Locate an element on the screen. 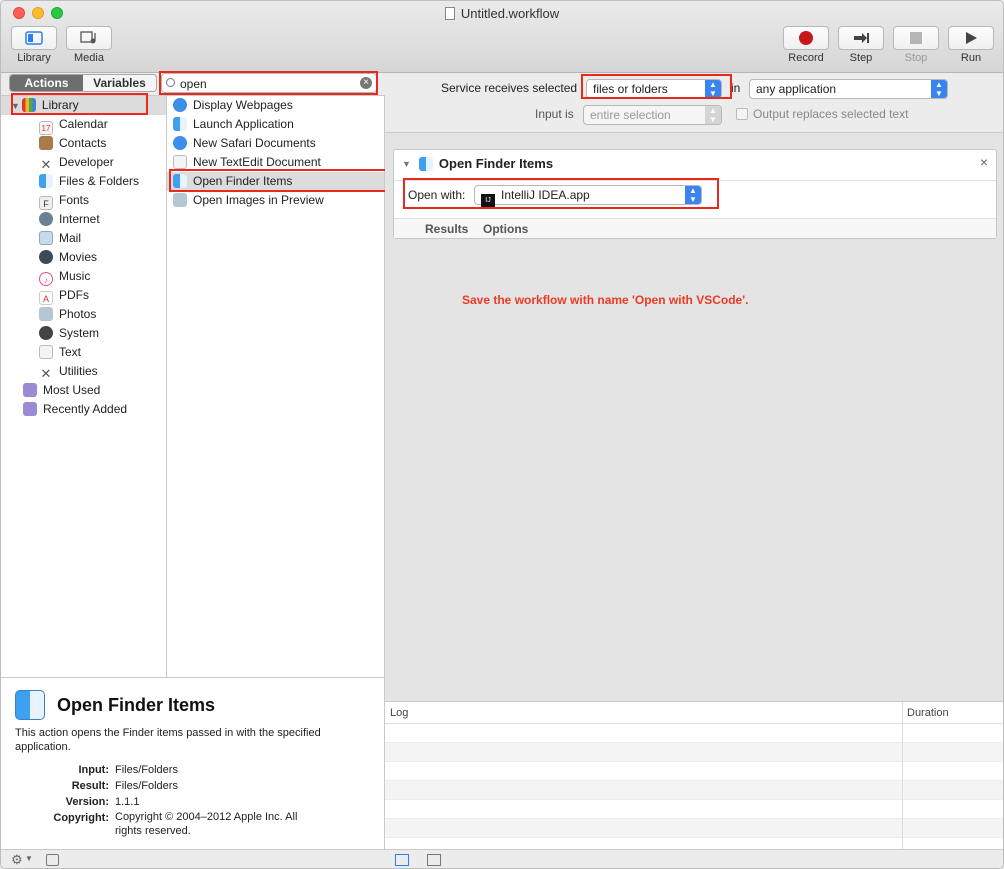 Image resolution: width=1004 pixels, height=869 pixels. library-item-pdfs: A PDFs is located at coordinates (83, 295).